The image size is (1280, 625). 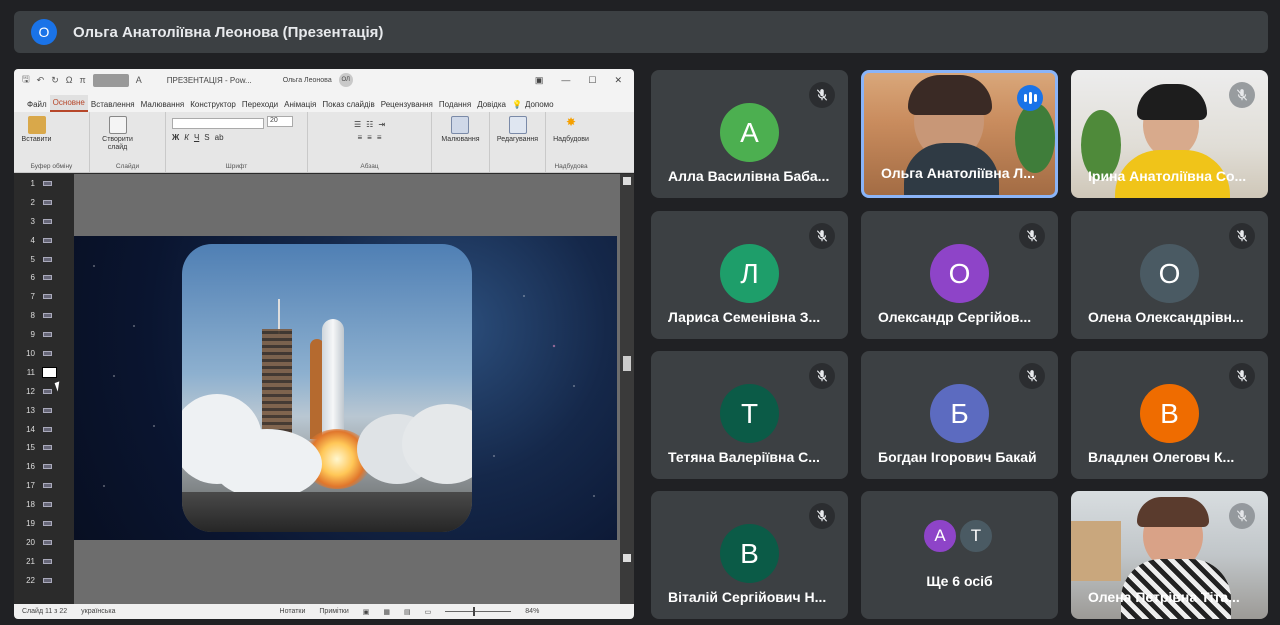 I want to click on spacing-icon: ab, so click(x=219, y=137).